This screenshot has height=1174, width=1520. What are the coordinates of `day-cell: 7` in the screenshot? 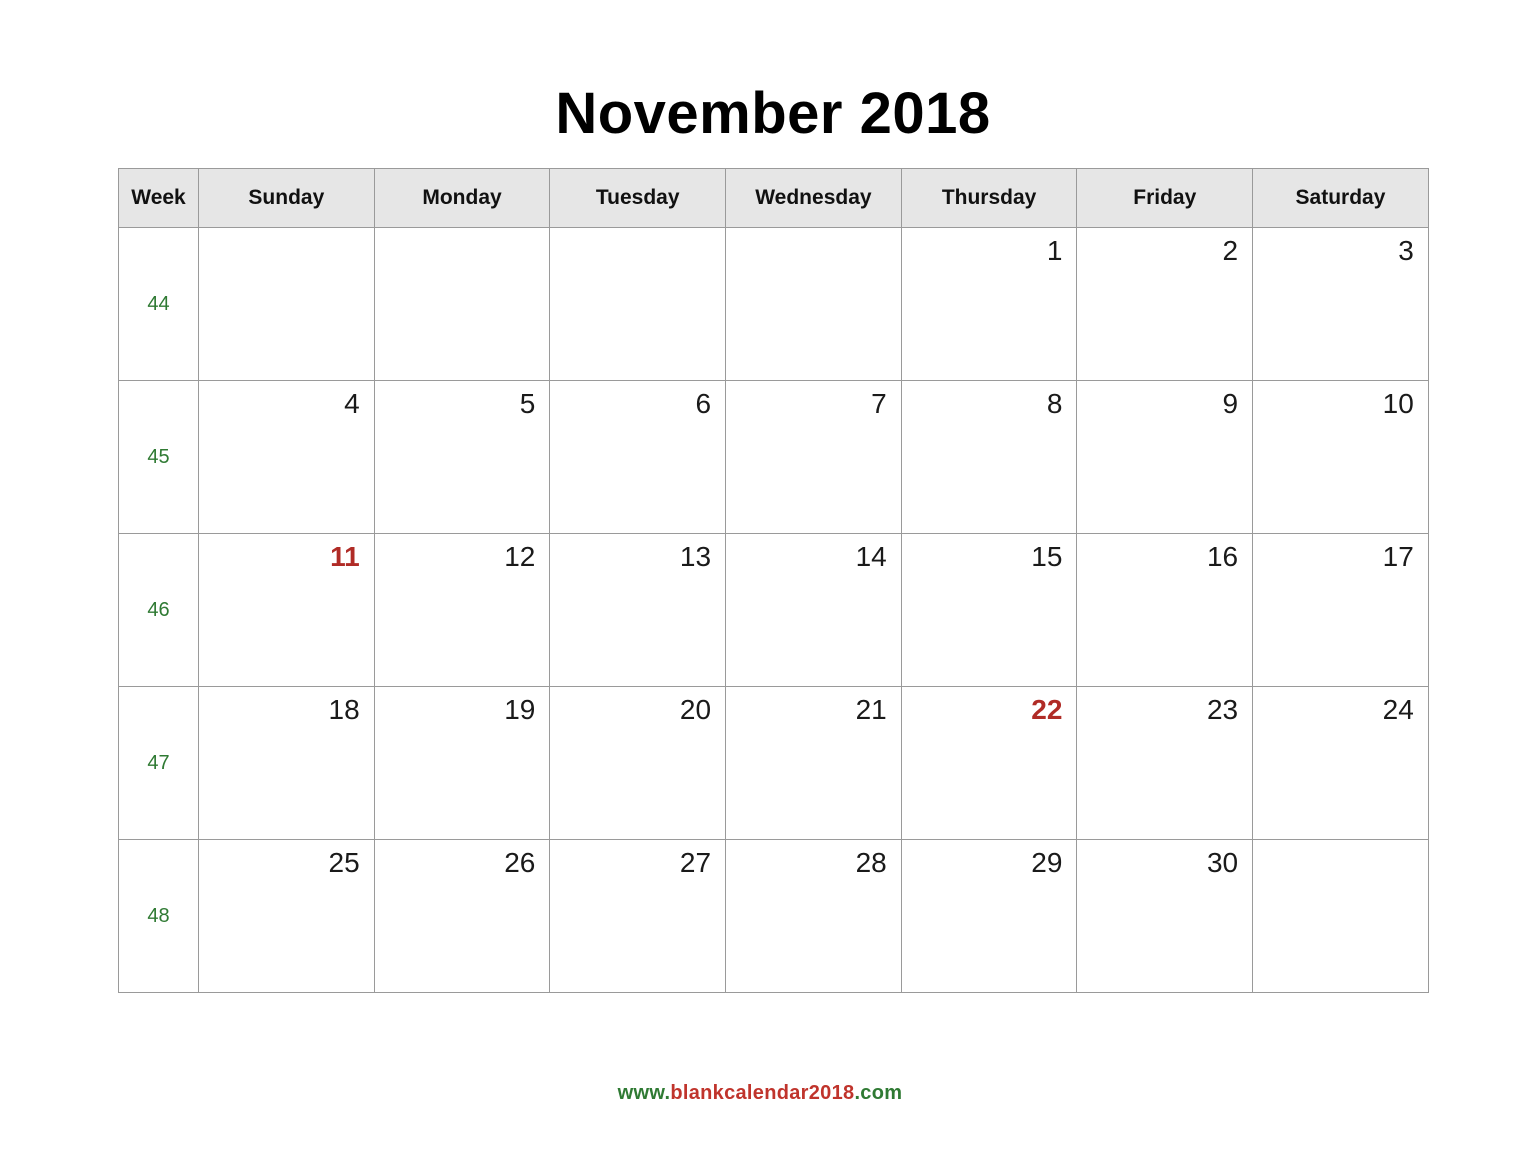 It's located at (813, 457).